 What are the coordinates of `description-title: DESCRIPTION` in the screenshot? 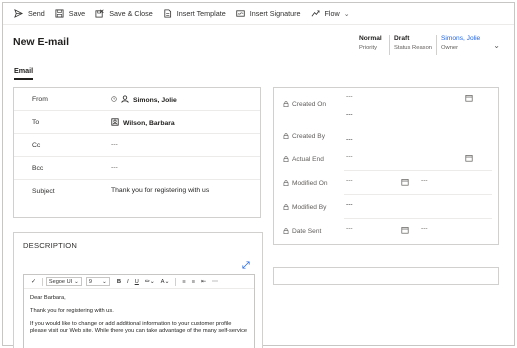 It's located at (50, 245).